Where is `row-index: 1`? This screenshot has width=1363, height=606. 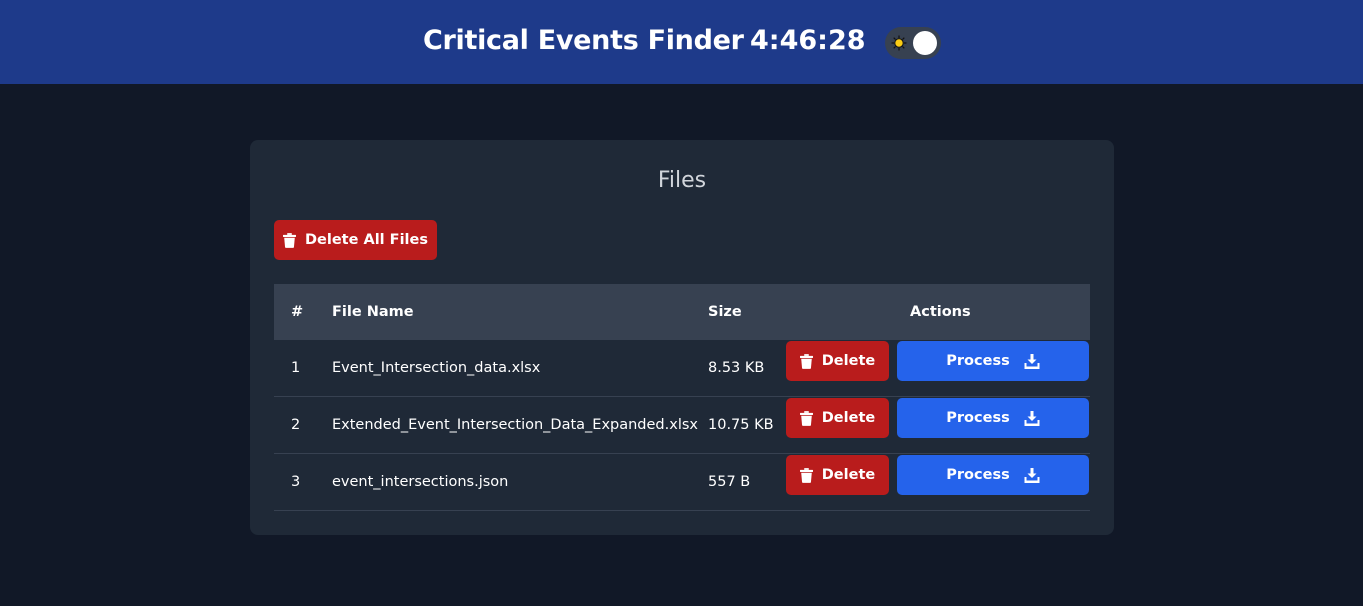 row-index: 1 is located at coordinates (296, 368).